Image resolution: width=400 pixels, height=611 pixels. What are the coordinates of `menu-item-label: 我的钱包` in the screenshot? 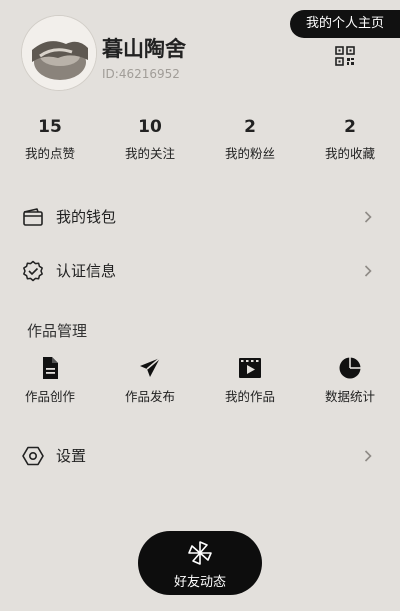 It's located at (86, 217).